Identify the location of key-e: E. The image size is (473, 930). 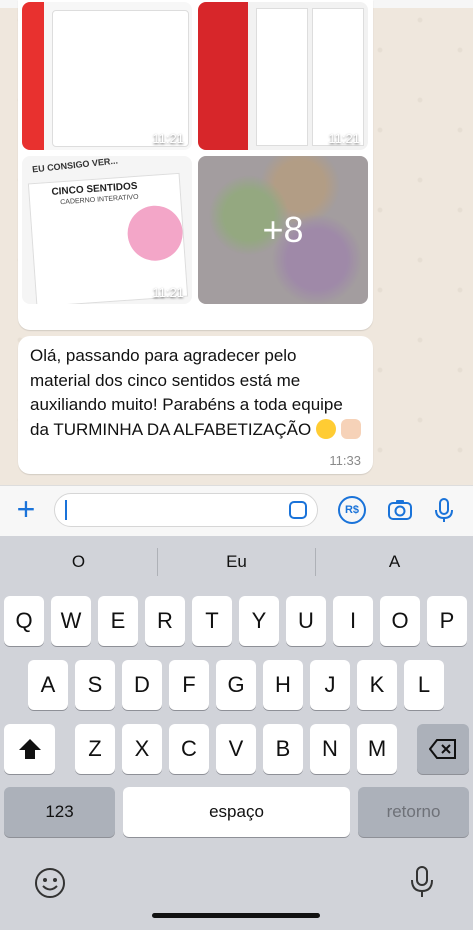
(118, 621).